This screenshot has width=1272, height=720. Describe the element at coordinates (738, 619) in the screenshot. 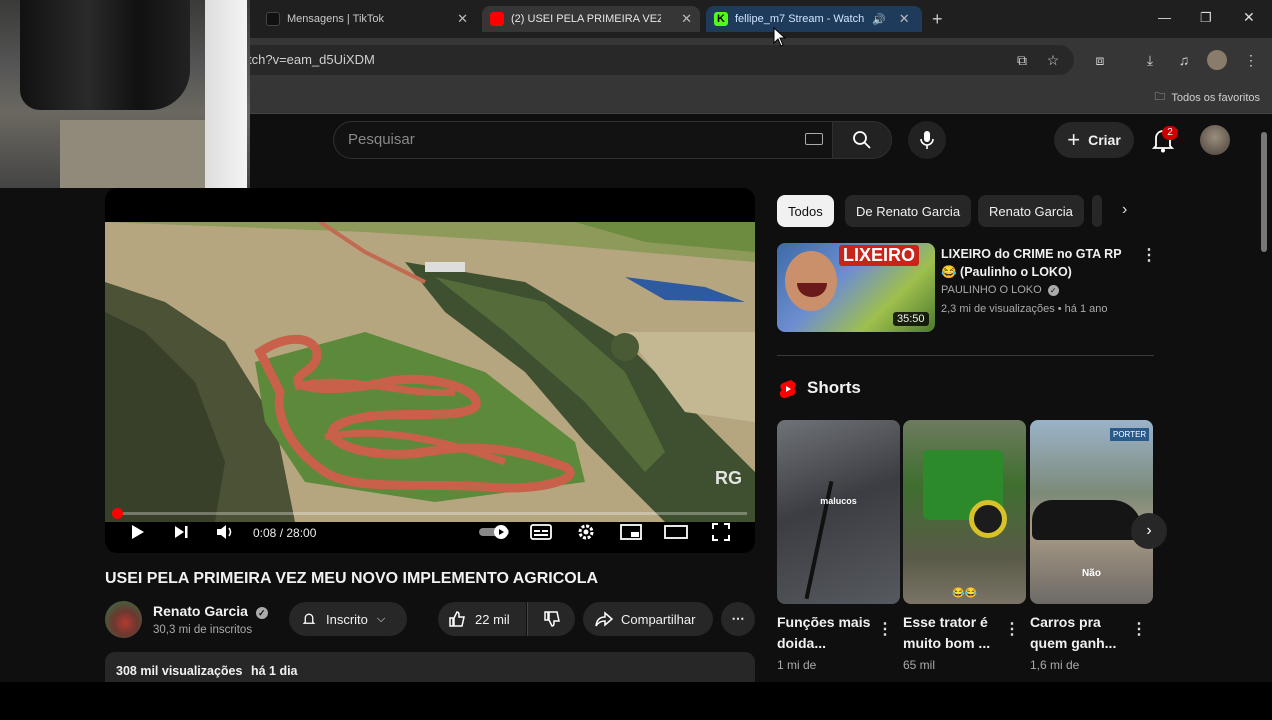

I see `more-actions-button: ⋯` at that location.